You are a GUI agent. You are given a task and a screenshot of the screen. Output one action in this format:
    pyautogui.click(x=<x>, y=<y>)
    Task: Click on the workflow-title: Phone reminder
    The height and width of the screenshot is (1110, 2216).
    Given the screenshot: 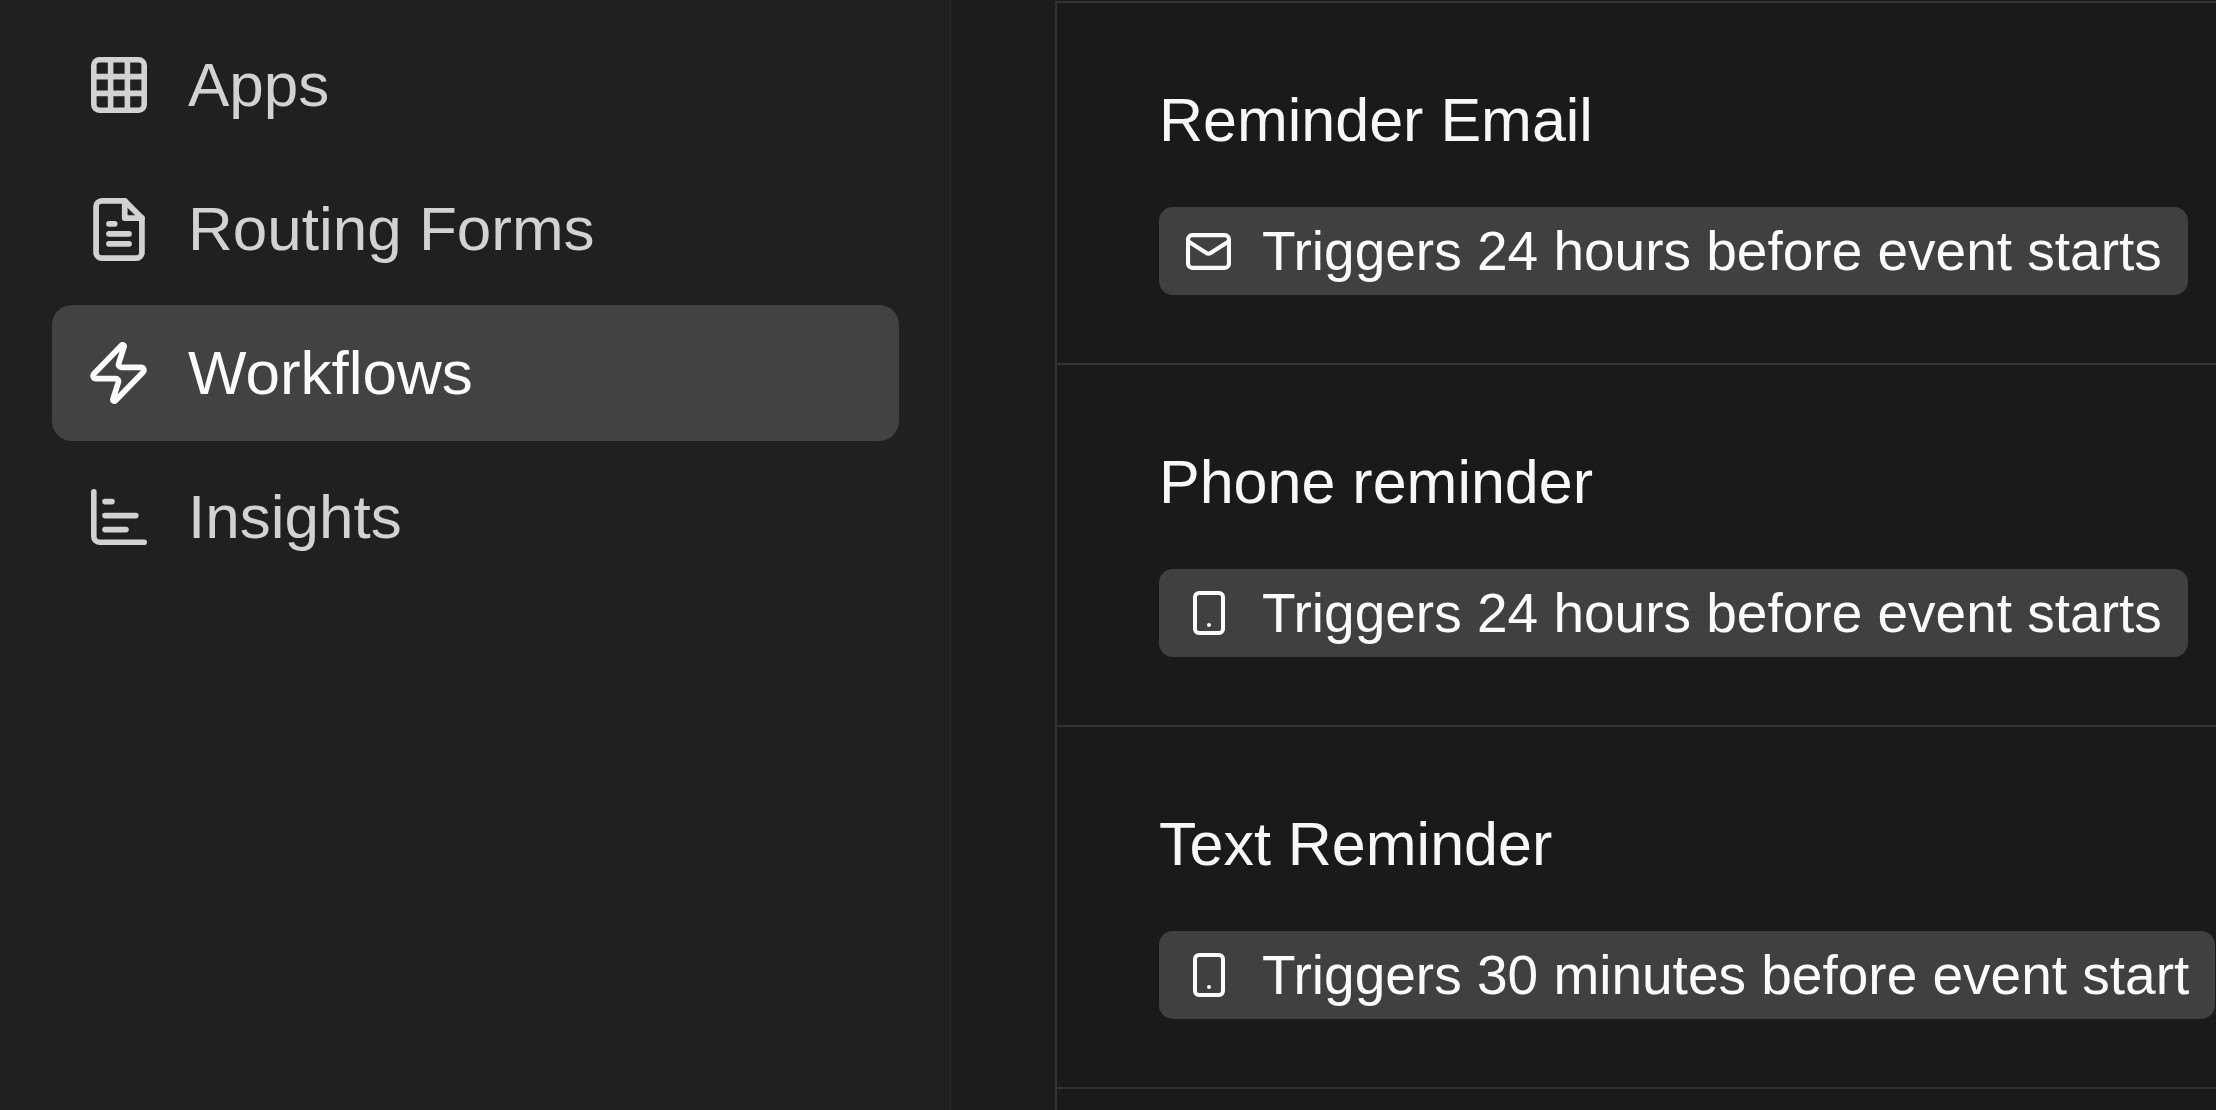 What is the action you would take?
    pyautogui.click(x=1376, y=482)
    